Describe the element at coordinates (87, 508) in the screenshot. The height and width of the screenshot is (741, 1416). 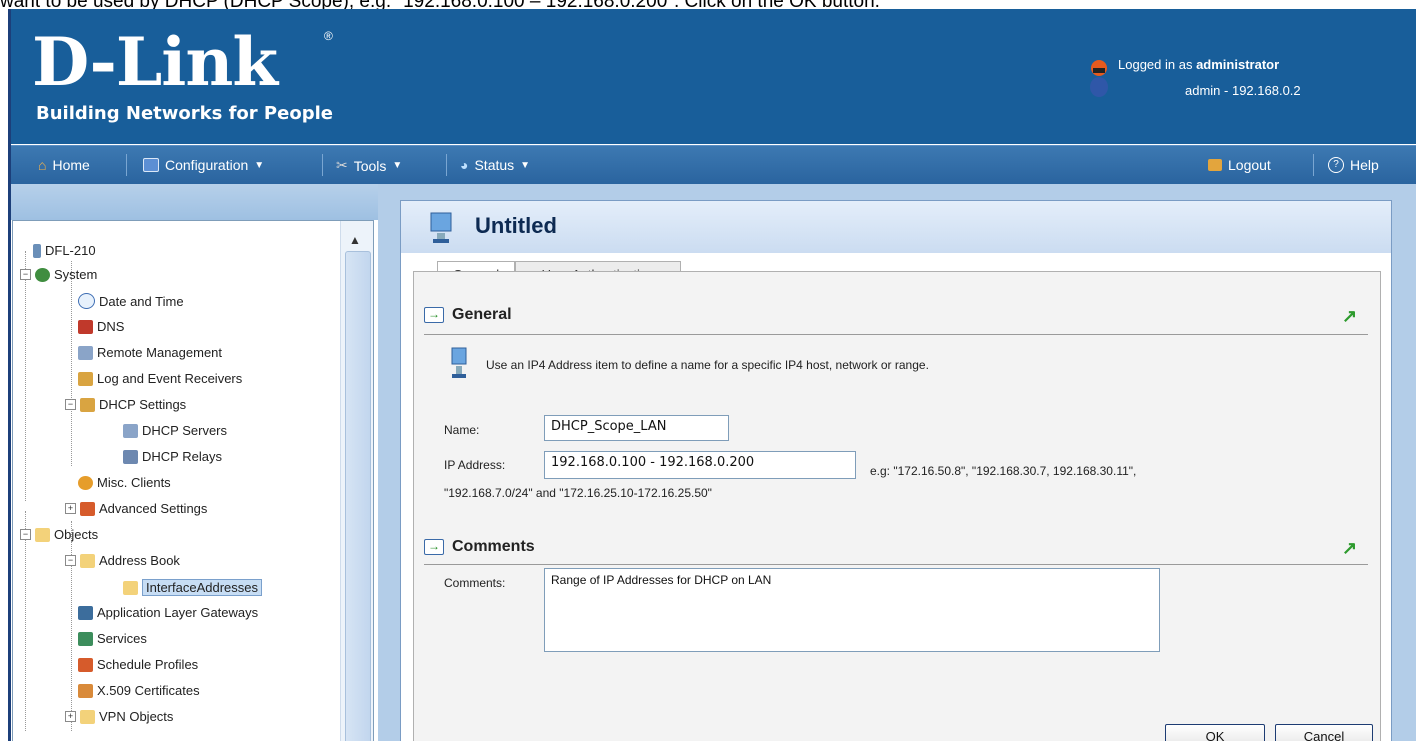
I see `advanced-settings-icon` at that location.